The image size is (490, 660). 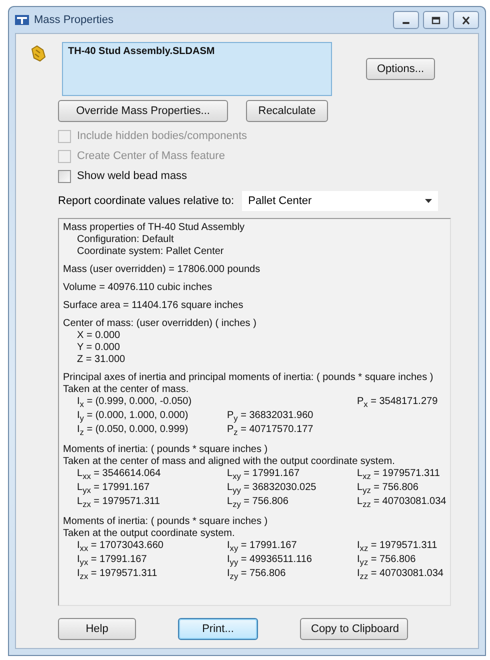 What do you see at coordinates (134, 401) in the screenshot?
I see `result-value: I$_{x}$ = (0.999, 0.000, -0.050)` at bounding box center [134, 401].